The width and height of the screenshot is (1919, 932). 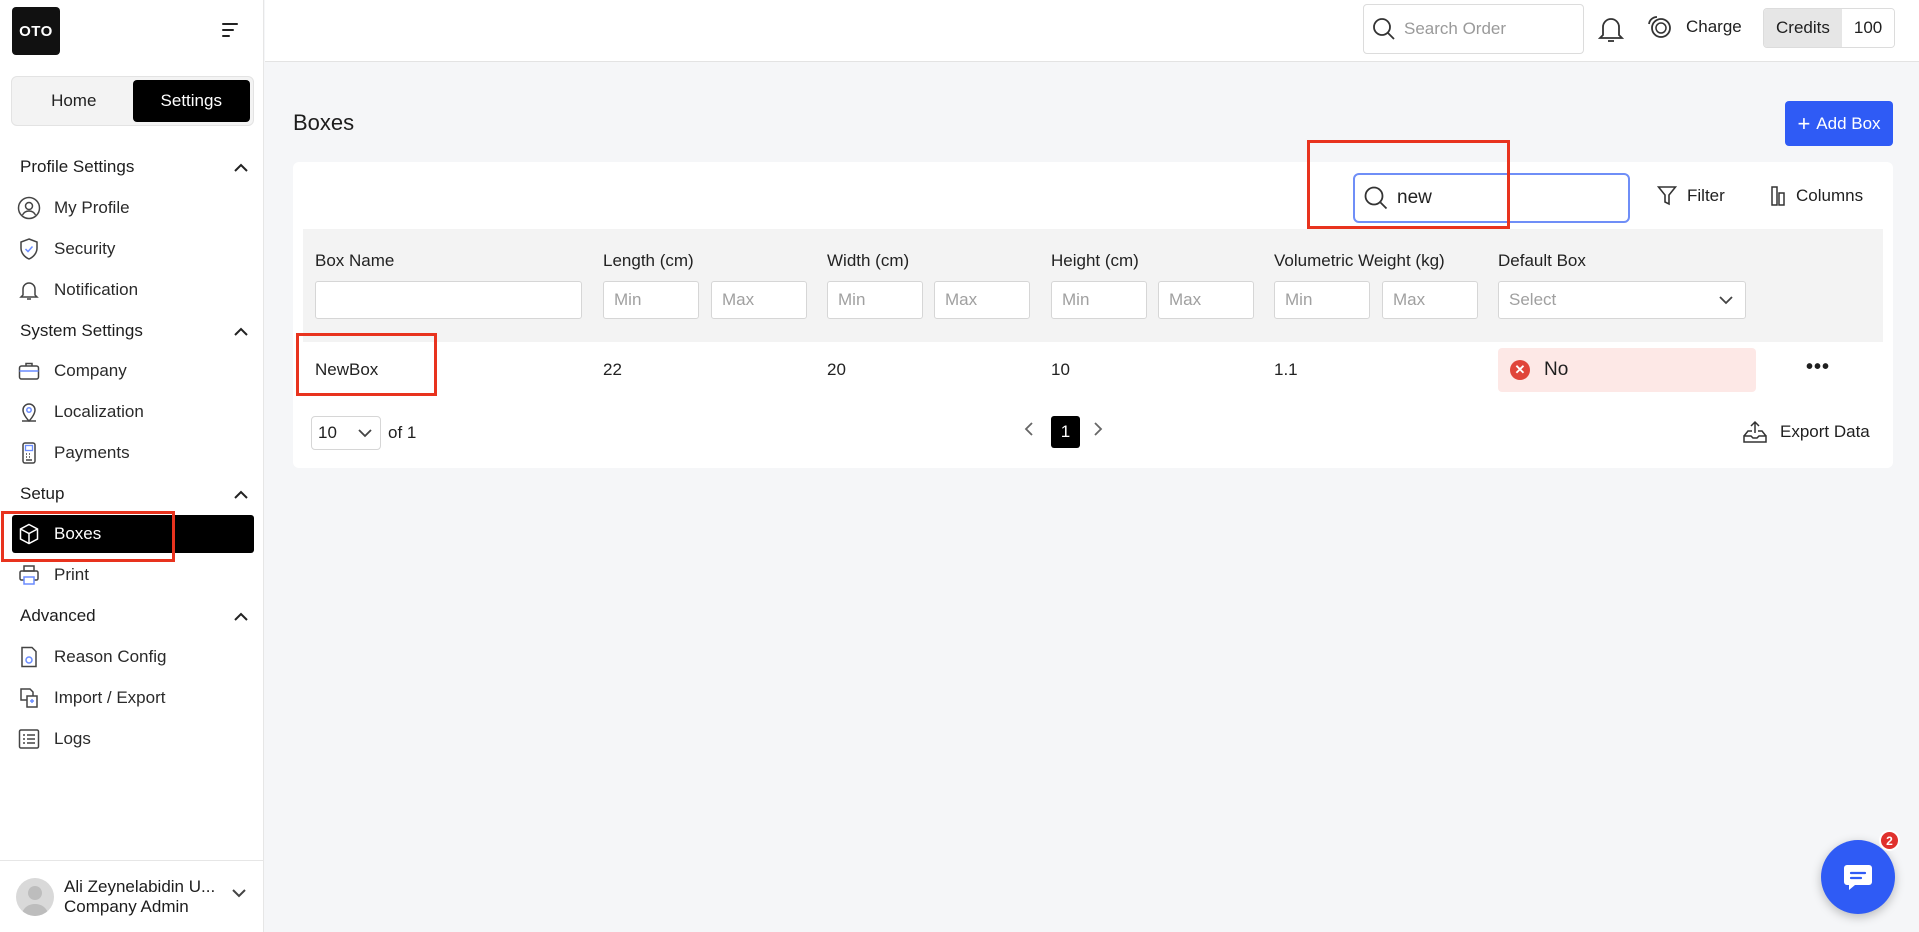 I want to click on column-header-height: Height (cm), so click(x=1095, y=261).